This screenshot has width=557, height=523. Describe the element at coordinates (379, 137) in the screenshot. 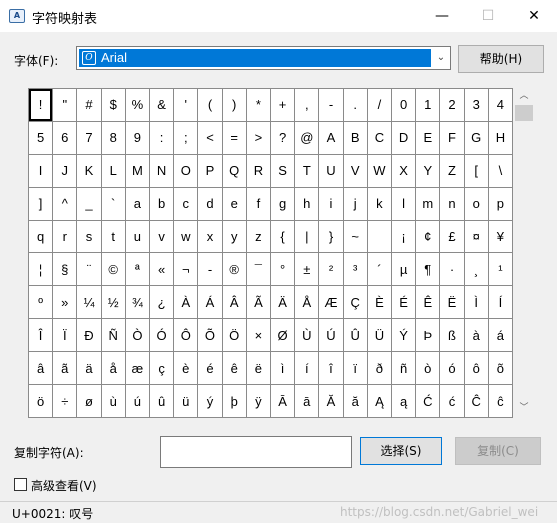

I see `character-cell: C` at that location.